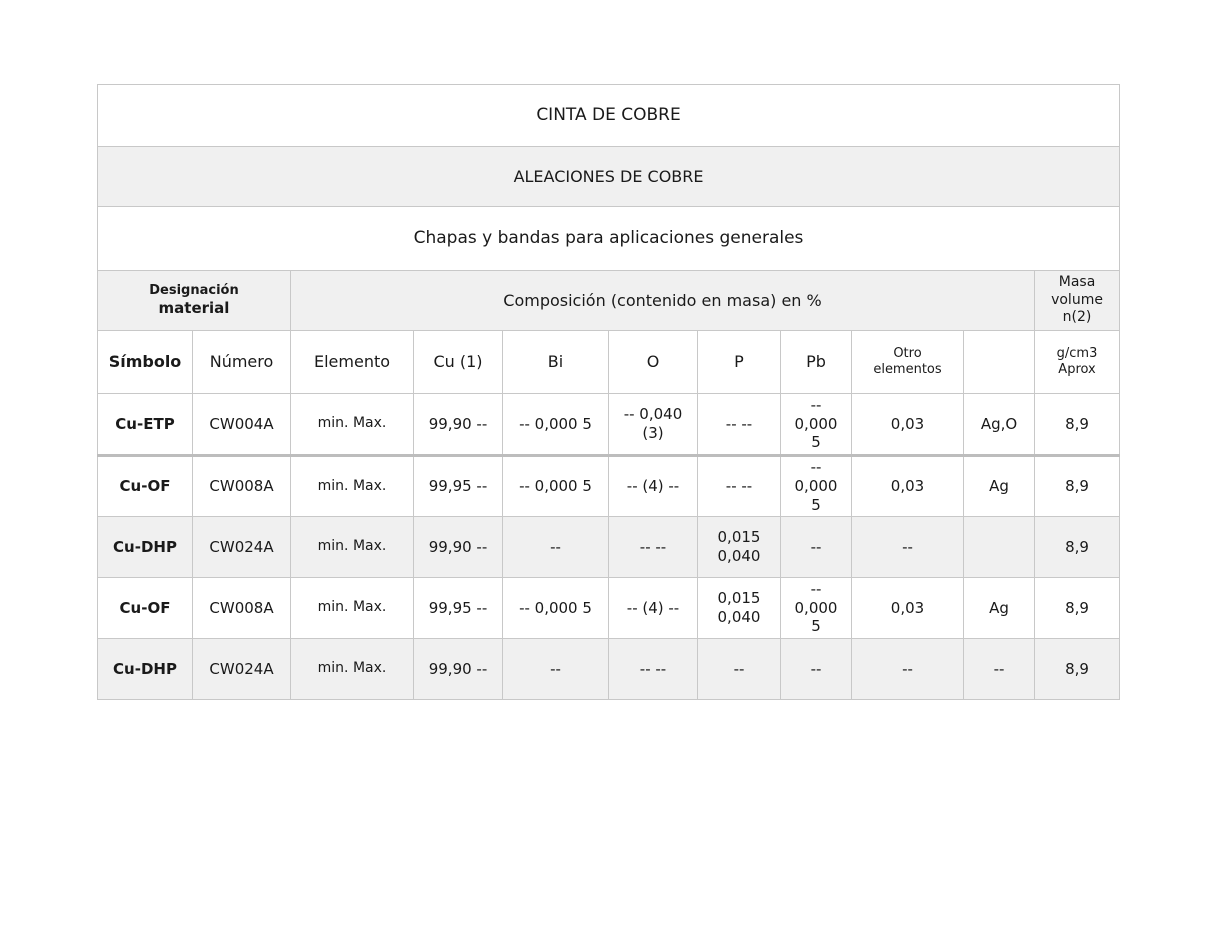 This screenshot has height=930, width=1208. Describe the element at coordinates (145, 425) in the screenshot. I see `cell-symbol: Cu-ETP` at that location.